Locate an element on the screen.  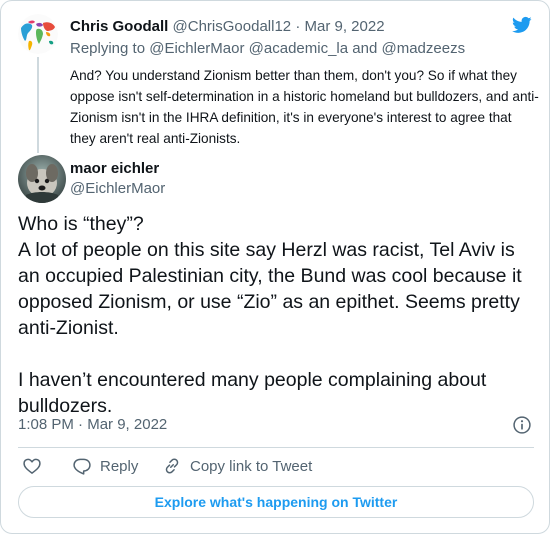
explore-twitter-button: Explore what's happening on Twitter is located at coordinates (276, 502).